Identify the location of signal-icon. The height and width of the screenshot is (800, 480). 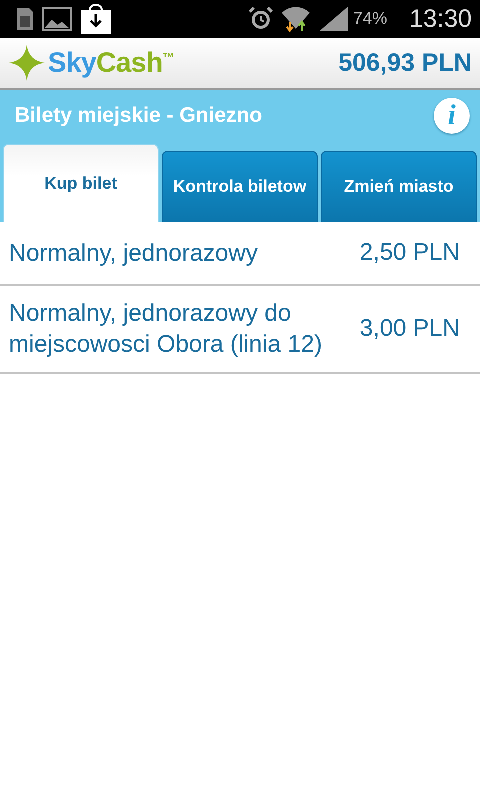
(334, 19).